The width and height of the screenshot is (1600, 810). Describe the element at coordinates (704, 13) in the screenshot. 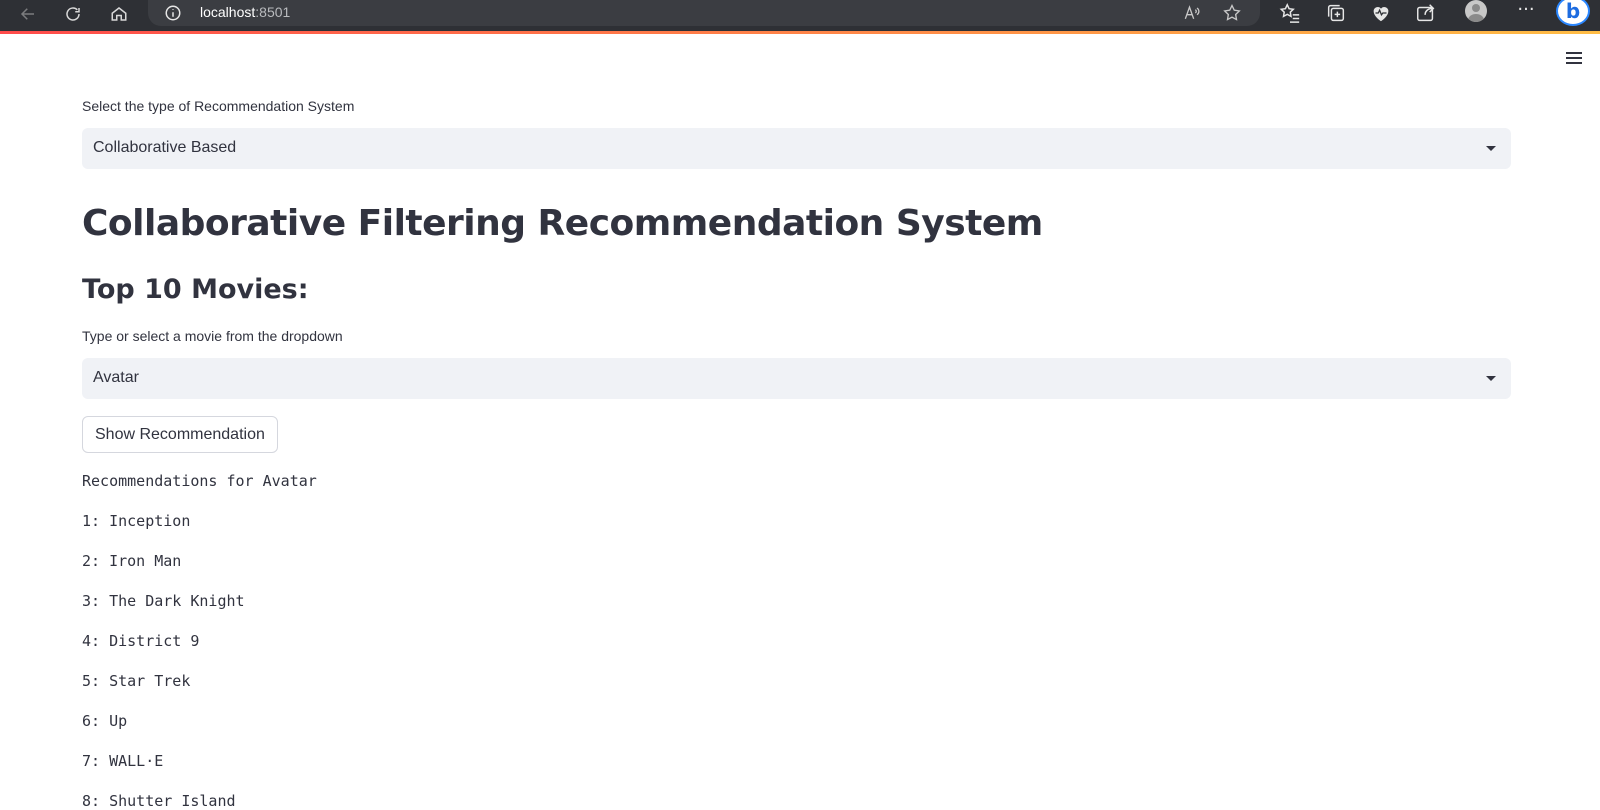

I see `address-bar: localhost:8501` at that location.